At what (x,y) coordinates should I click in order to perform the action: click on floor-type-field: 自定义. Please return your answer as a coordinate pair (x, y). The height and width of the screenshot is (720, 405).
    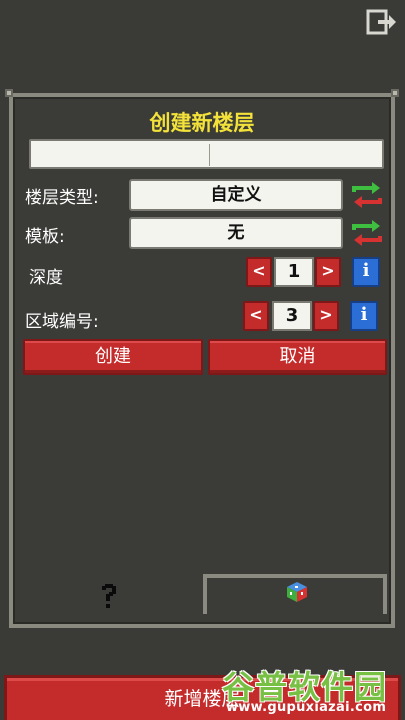
    Looking at the image, I should click on (236, 195).